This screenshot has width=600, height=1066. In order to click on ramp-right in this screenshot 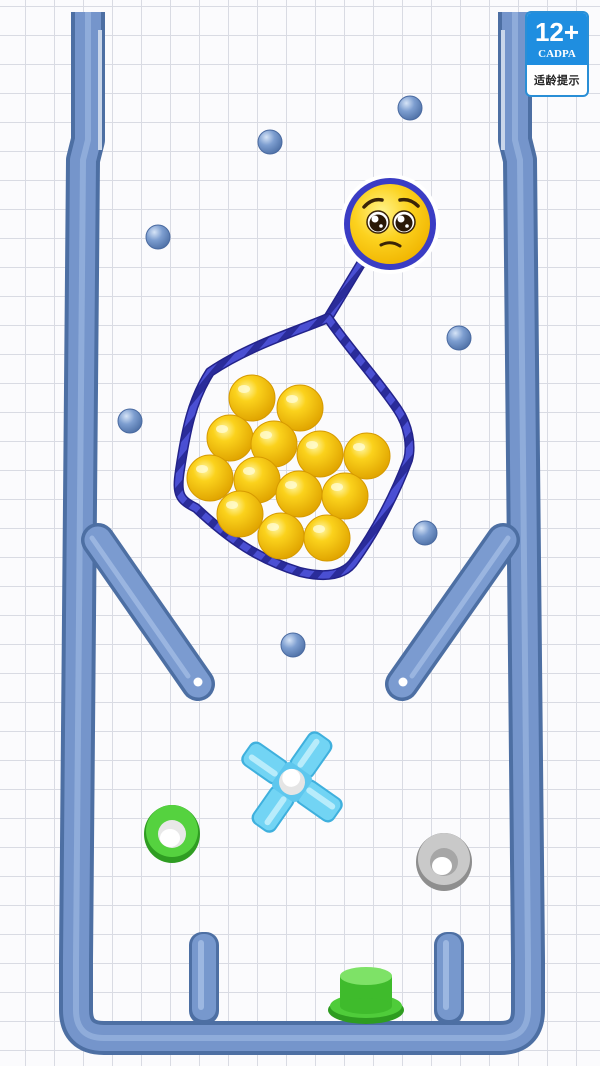, I will do `click(452, 612)`.